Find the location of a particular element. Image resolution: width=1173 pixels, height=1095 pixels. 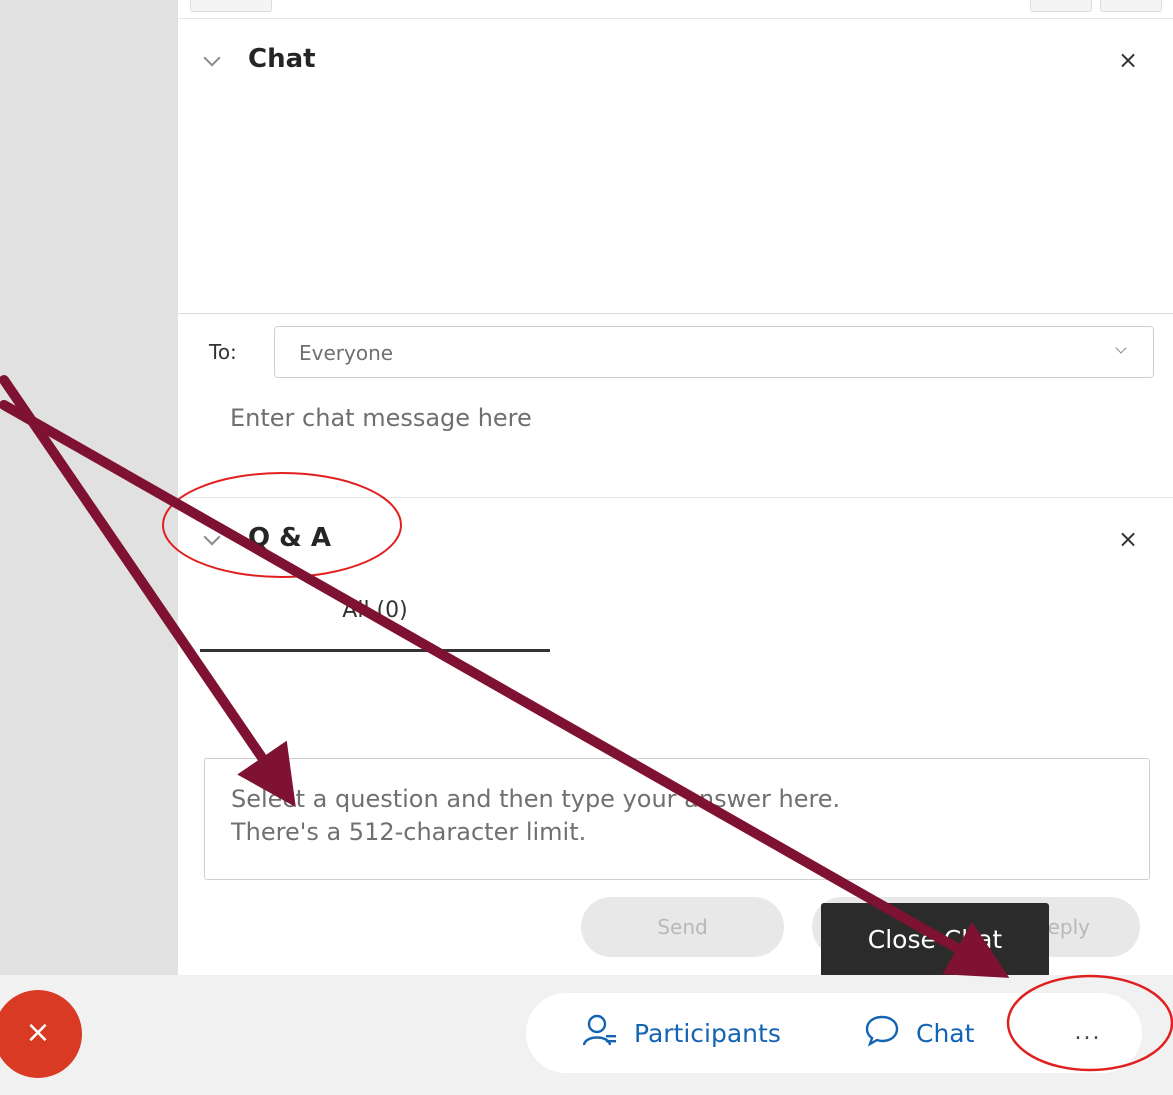

close-icon: × is located at coordinates (38, 1032).